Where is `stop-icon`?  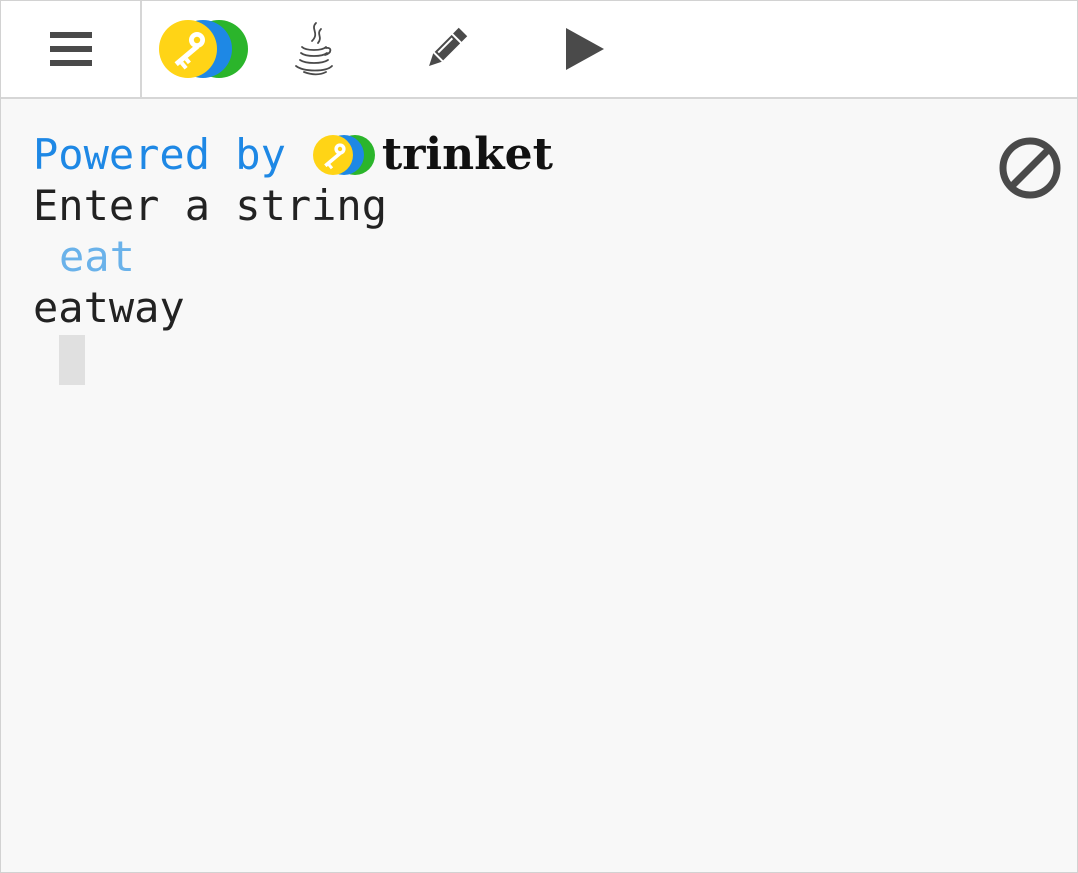 stop-icon is located at coordinates (1030, 168).